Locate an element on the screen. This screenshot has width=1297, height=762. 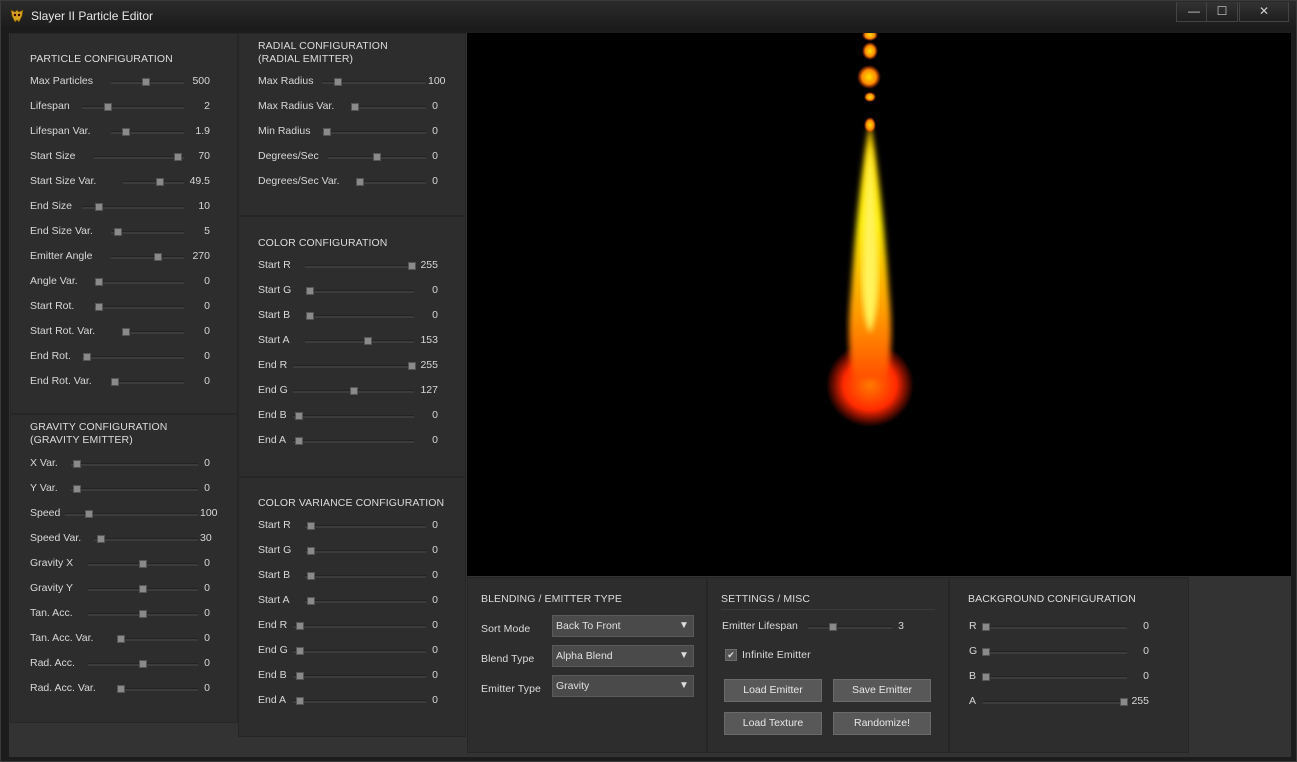
slider-row: Angle Var. 0 is located at coordinates (120, 282).